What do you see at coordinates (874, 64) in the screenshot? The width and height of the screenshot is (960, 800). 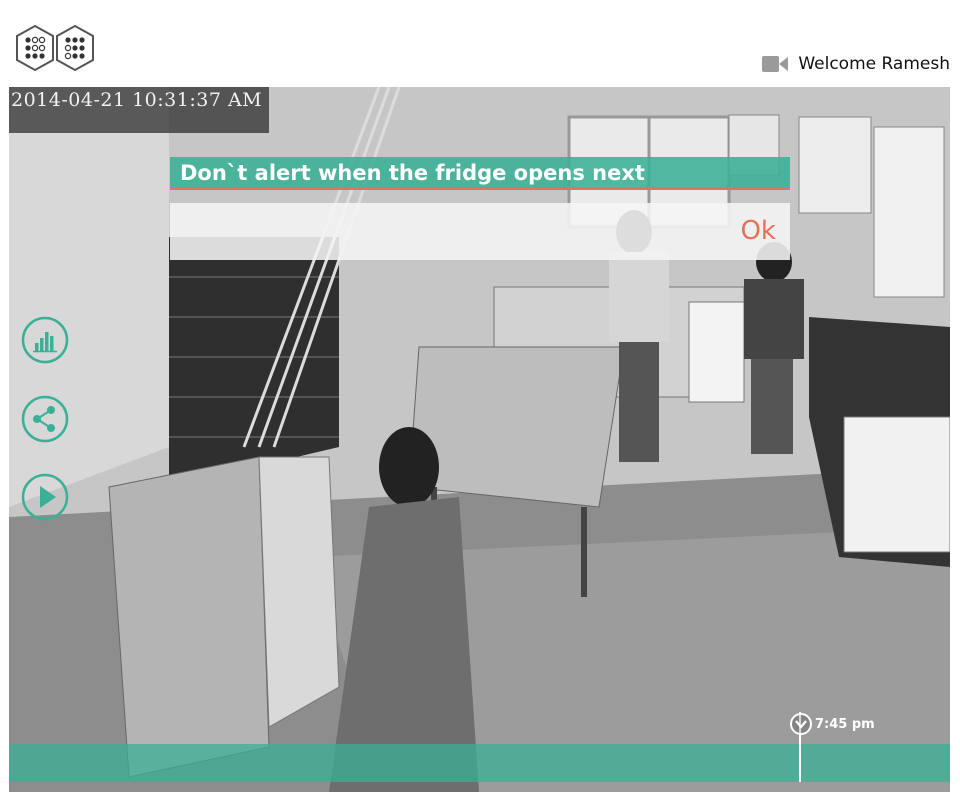 I see `welcome-text: Welcome Ramesh` at bounding box center [874, 64].